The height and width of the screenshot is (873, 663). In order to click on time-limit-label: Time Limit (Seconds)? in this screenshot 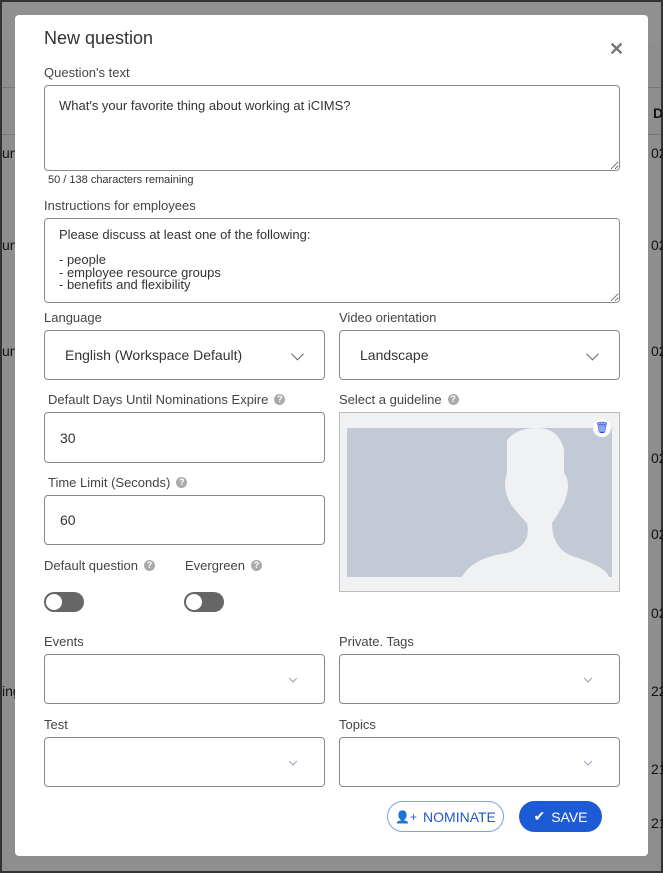, I will do `click(118, 482)`.